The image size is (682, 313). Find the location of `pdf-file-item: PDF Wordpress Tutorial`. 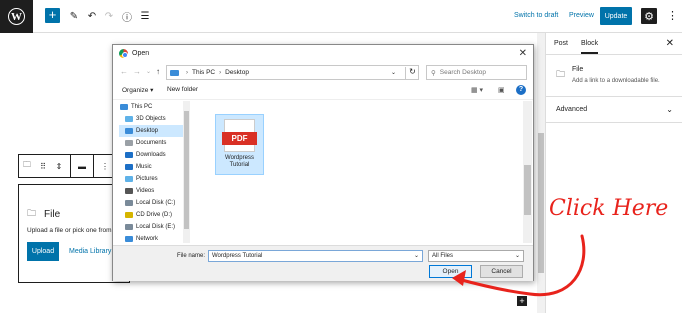

pdf-file-item: PDF Wordpress Tutorial is located at coordinates (239, 144).